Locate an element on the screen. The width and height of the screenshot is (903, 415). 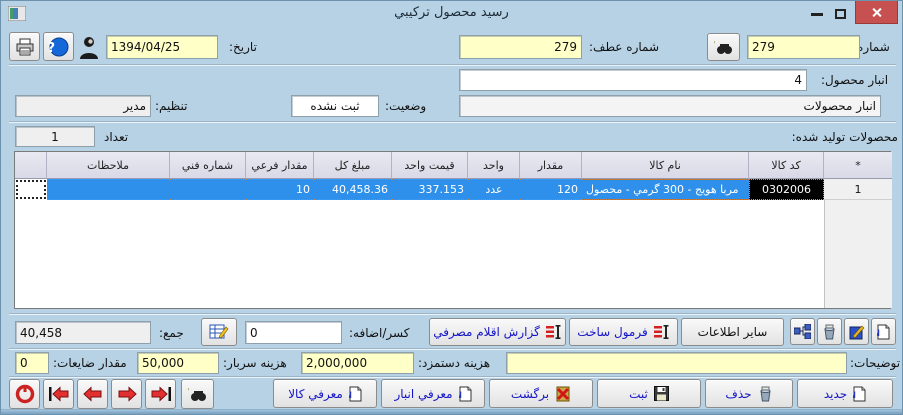
next-record-button is located at coordinates (126, 394).